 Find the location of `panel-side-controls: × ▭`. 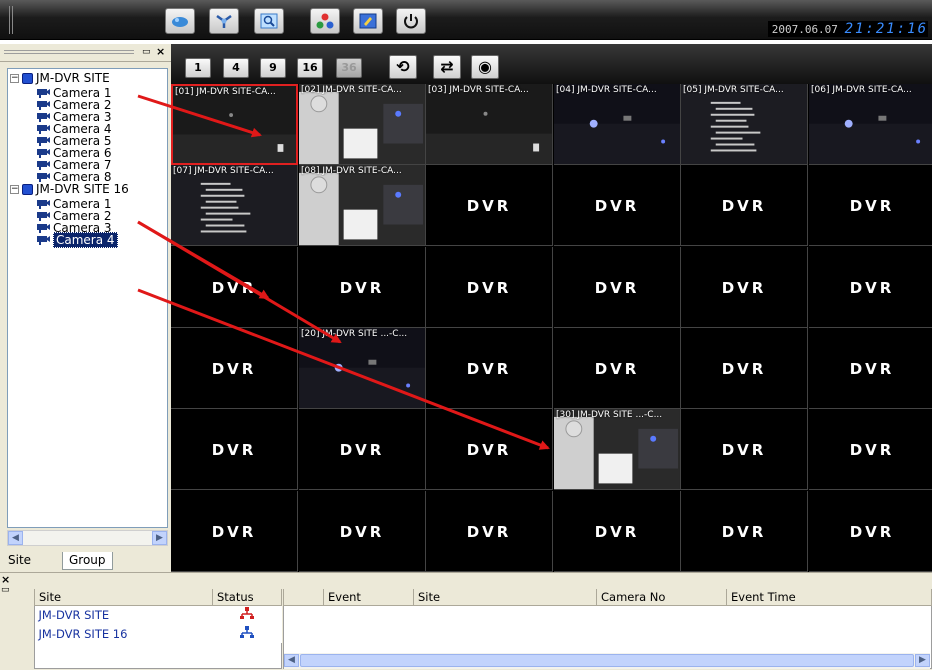

panel-side-controls: × ▭ is located at coordinates (6, 619).